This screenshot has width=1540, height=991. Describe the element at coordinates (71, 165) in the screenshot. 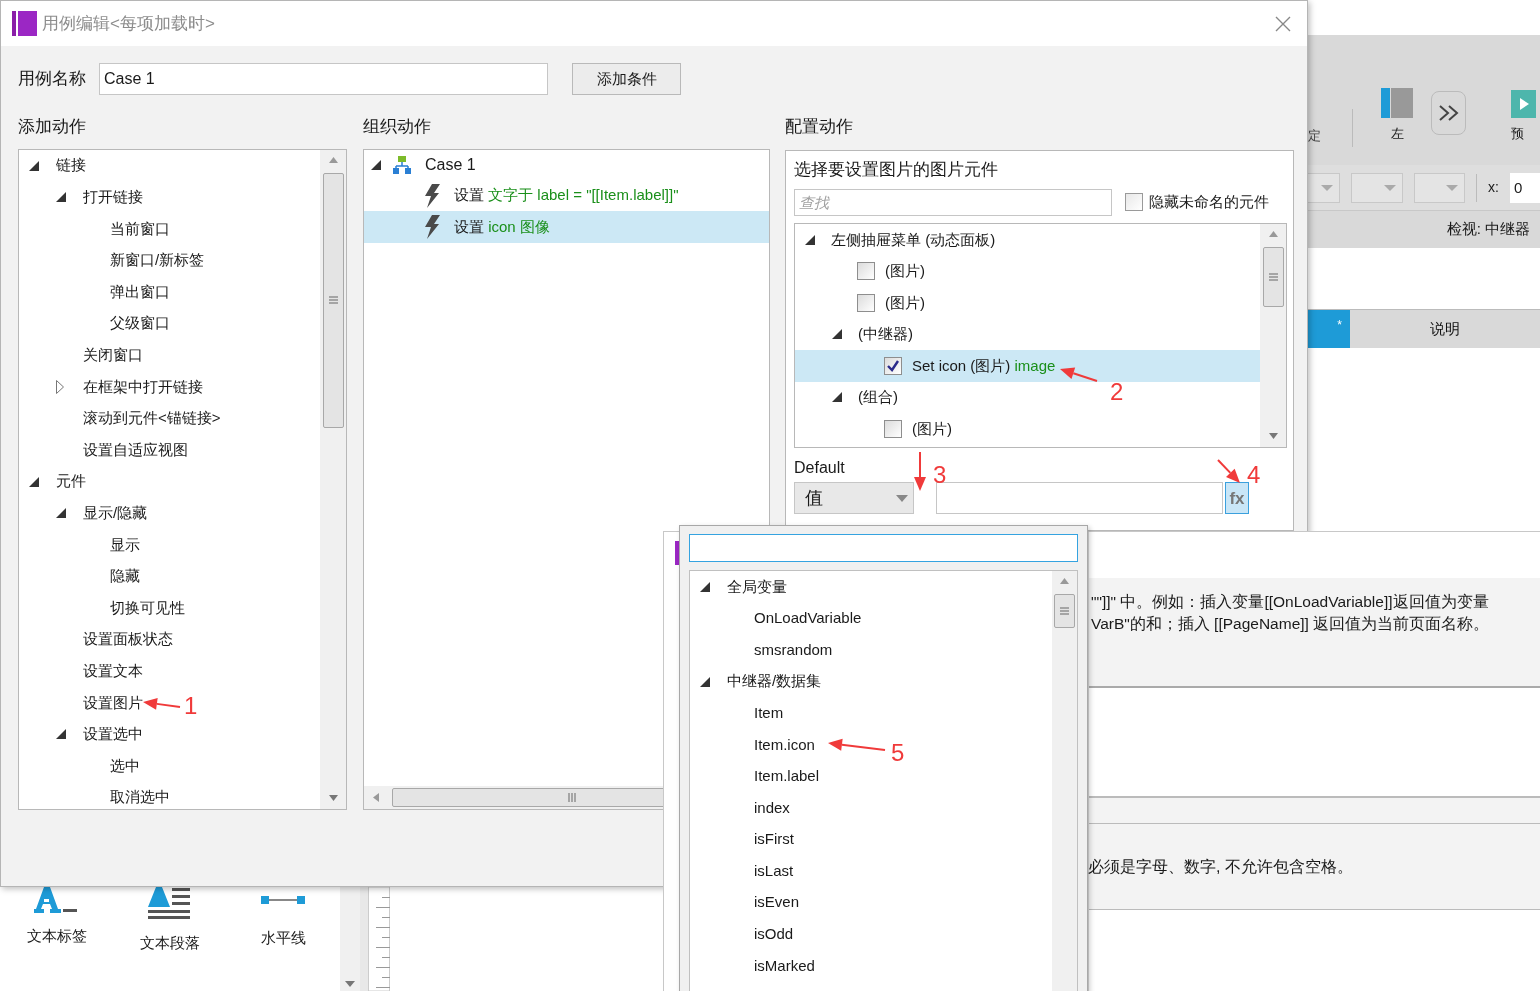

I see `tree-item: 链接` at that location.